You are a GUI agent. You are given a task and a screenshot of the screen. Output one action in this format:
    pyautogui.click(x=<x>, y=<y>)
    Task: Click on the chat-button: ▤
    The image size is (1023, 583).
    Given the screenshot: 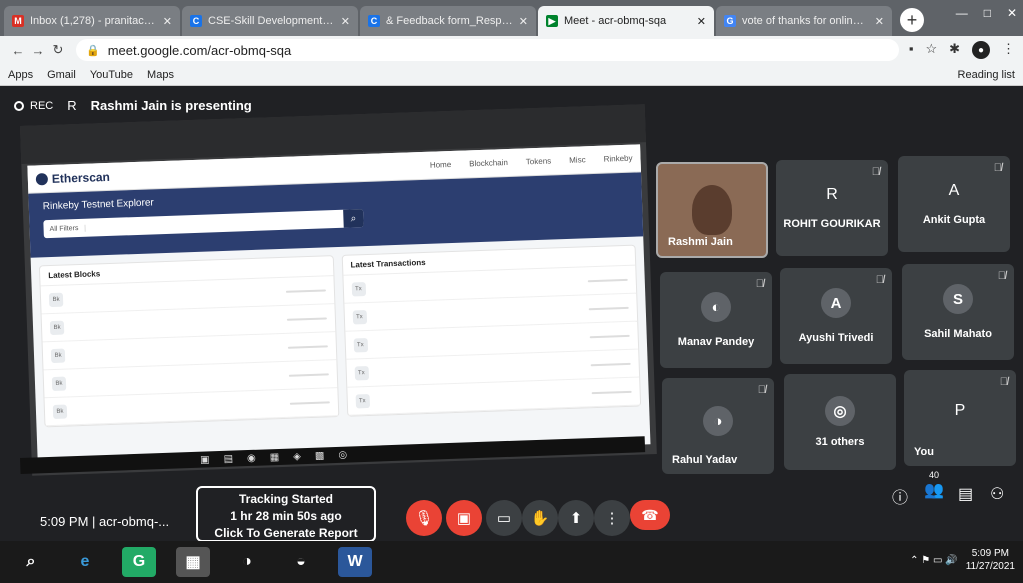 What is the action you would take?
    pyautogui.click(x=965, y=494)
    